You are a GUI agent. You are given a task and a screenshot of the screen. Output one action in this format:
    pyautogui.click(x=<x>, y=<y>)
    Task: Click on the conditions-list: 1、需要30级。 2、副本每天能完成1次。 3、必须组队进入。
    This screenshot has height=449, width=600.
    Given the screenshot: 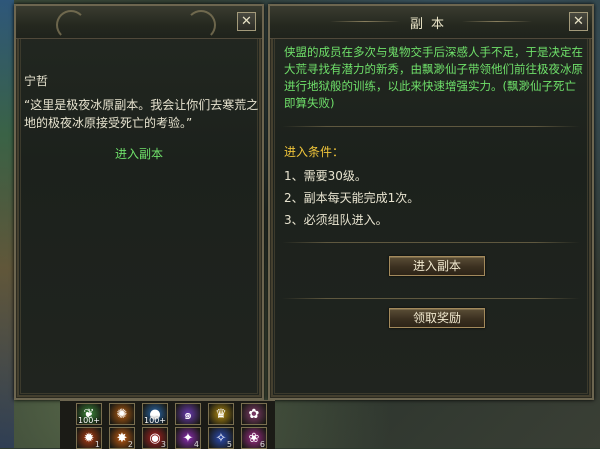 What is the action you would take?
    pyautogui.click(x=351, y=201)
    